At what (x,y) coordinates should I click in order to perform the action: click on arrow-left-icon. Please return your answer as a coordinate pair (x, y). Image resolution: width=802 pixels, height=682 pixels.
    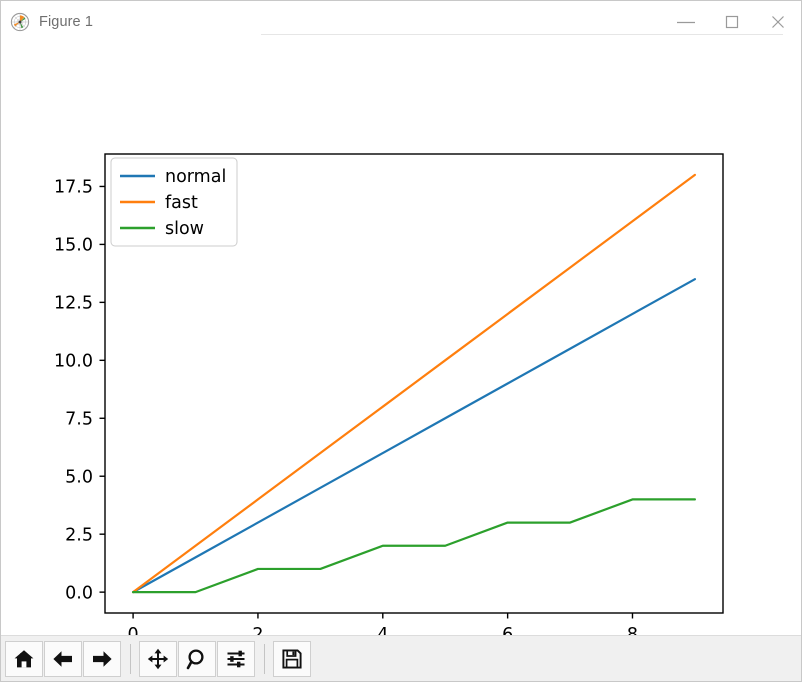
    Looking at the image, I should click on (63, 659).